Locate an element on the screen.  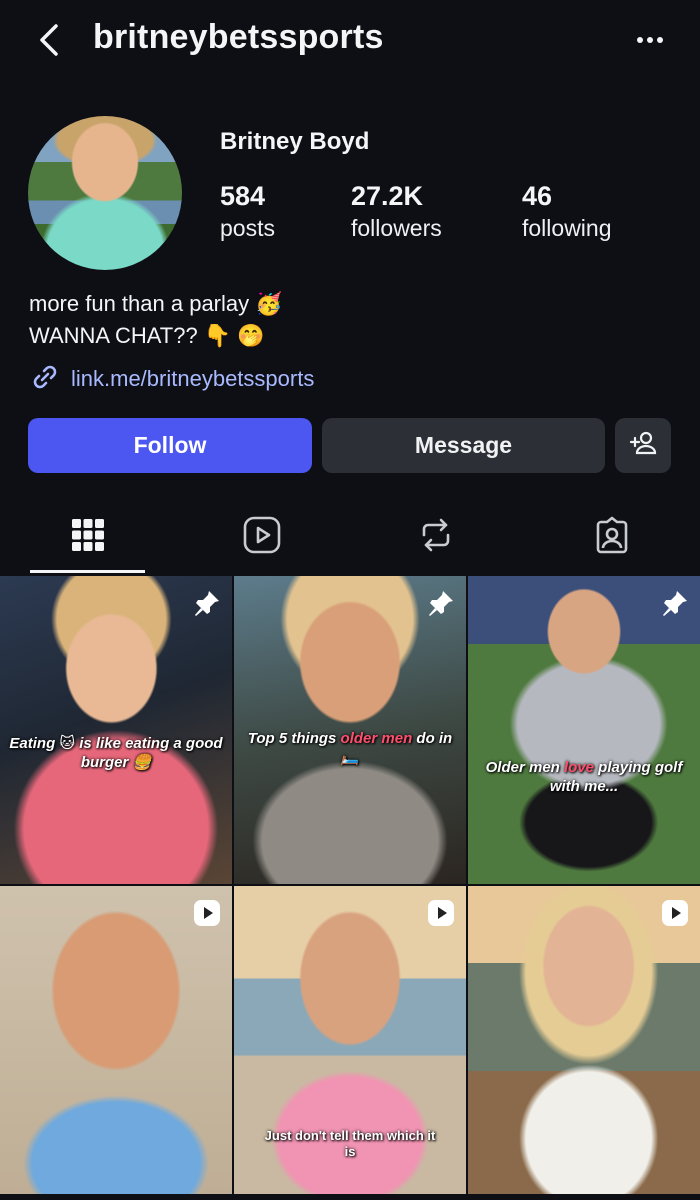
link-text: link.me/britneybetssports is located at coordinates (193, 378).